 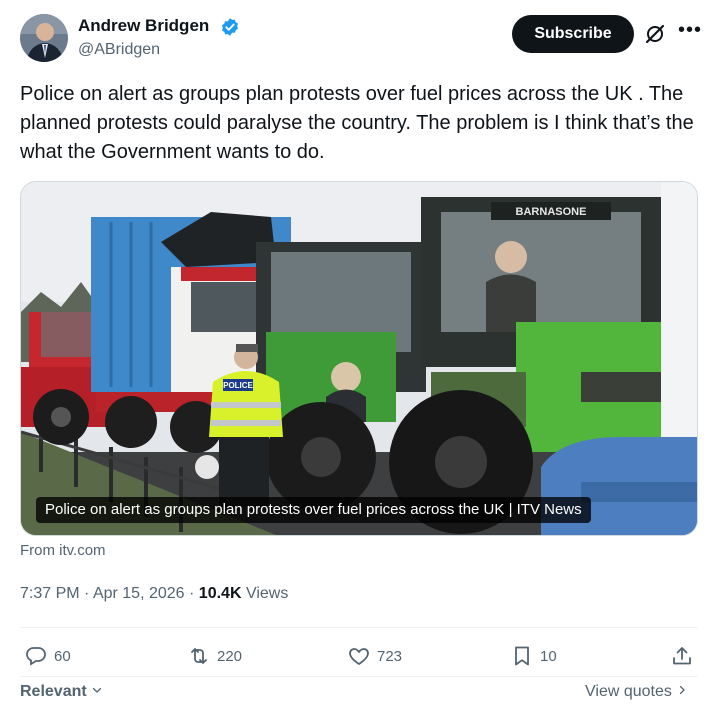 I want to click on view-quotes-link: View quotes, so click(x=636, y=692).